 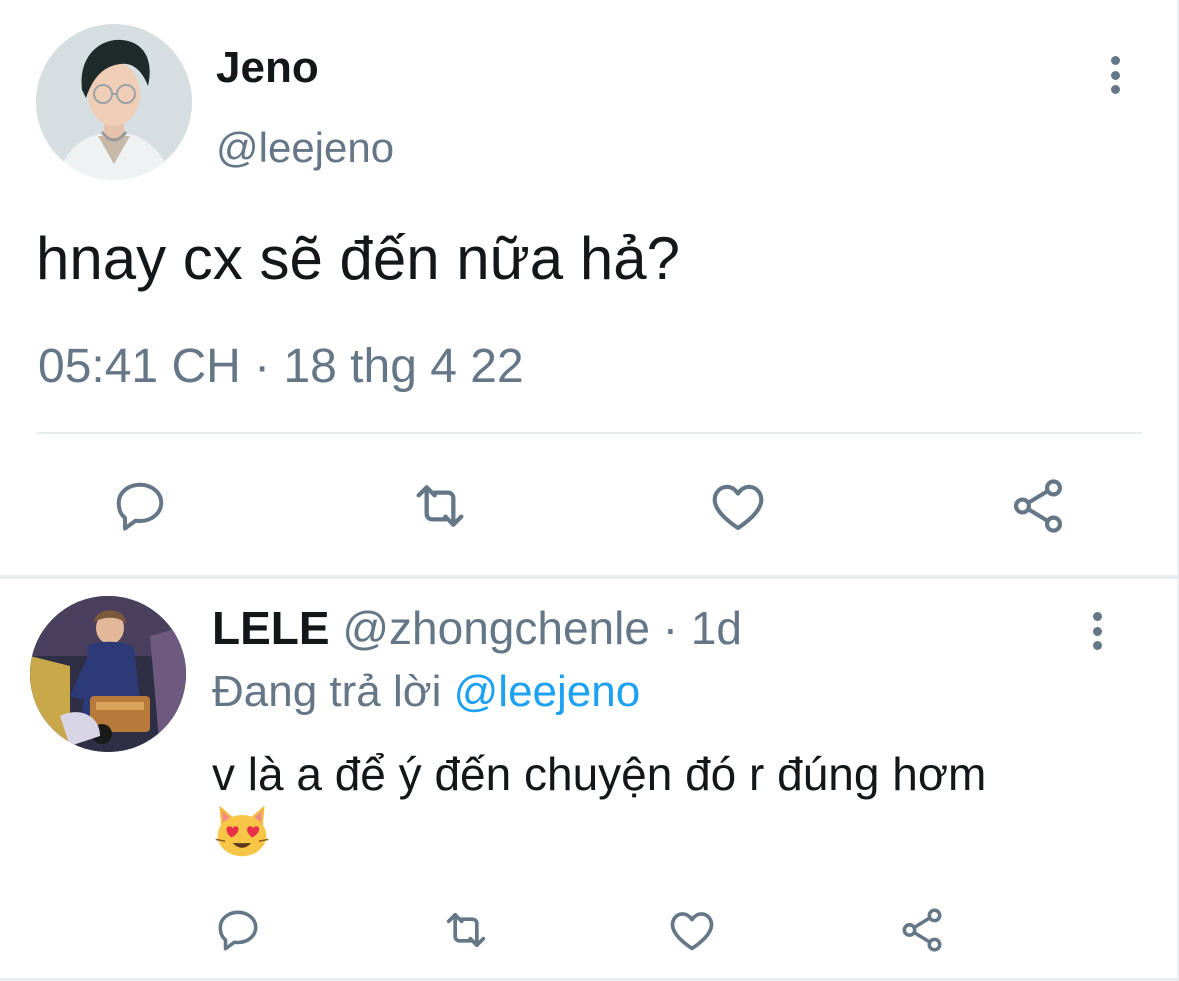 I want to click on divider, so click(x=589, y=433).